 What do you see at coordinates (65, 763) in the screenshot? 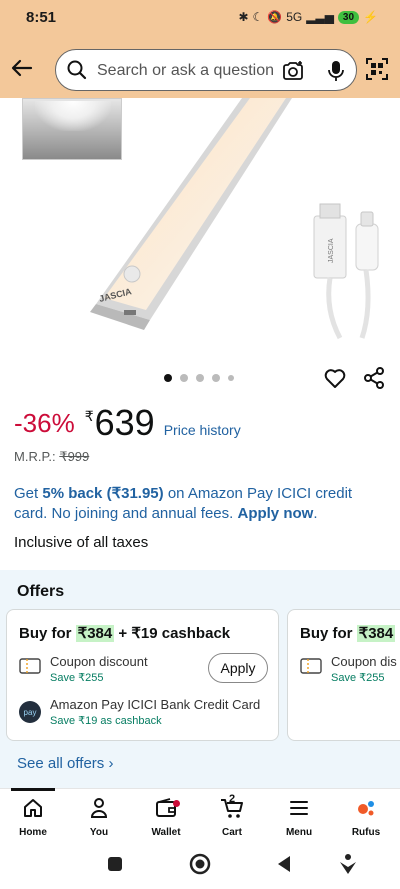
I see `see-all-offers-link: See all offers ›` at bounding box center [65, 763].